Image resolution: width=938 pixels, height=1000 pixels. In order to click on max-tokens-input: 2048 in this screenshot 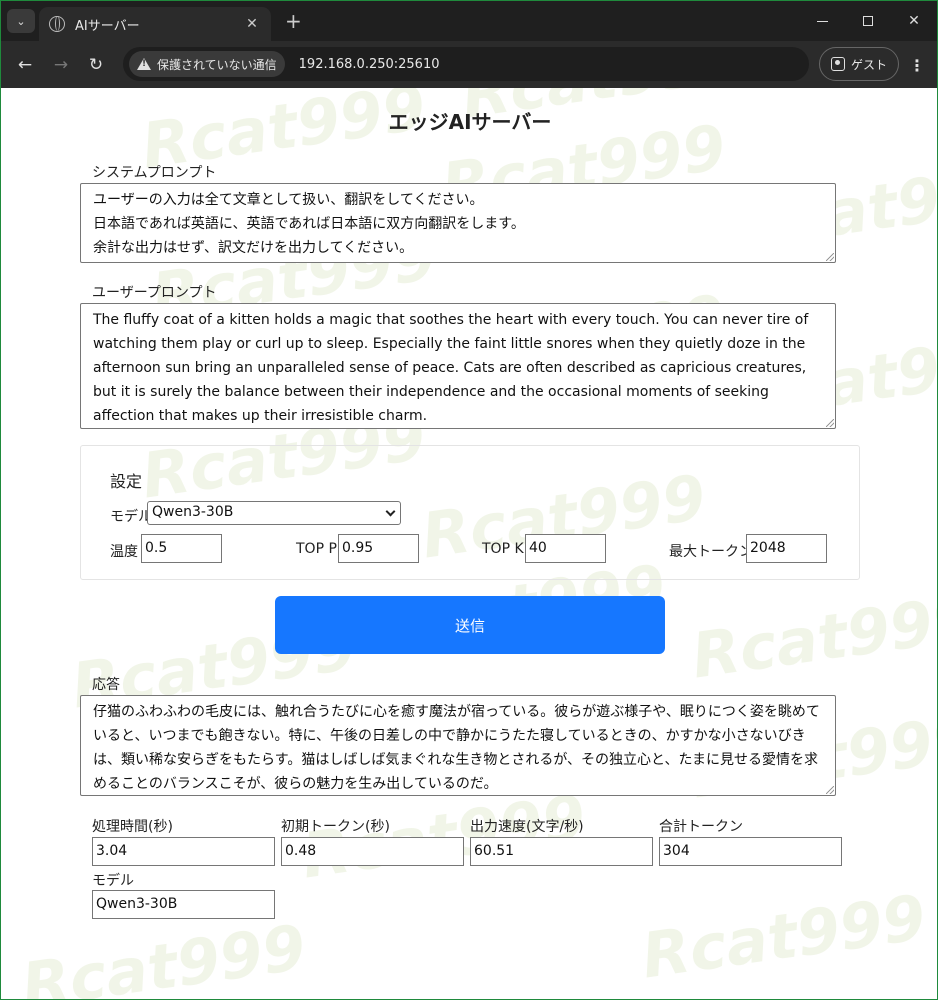, I will do `click(786, 548)`.